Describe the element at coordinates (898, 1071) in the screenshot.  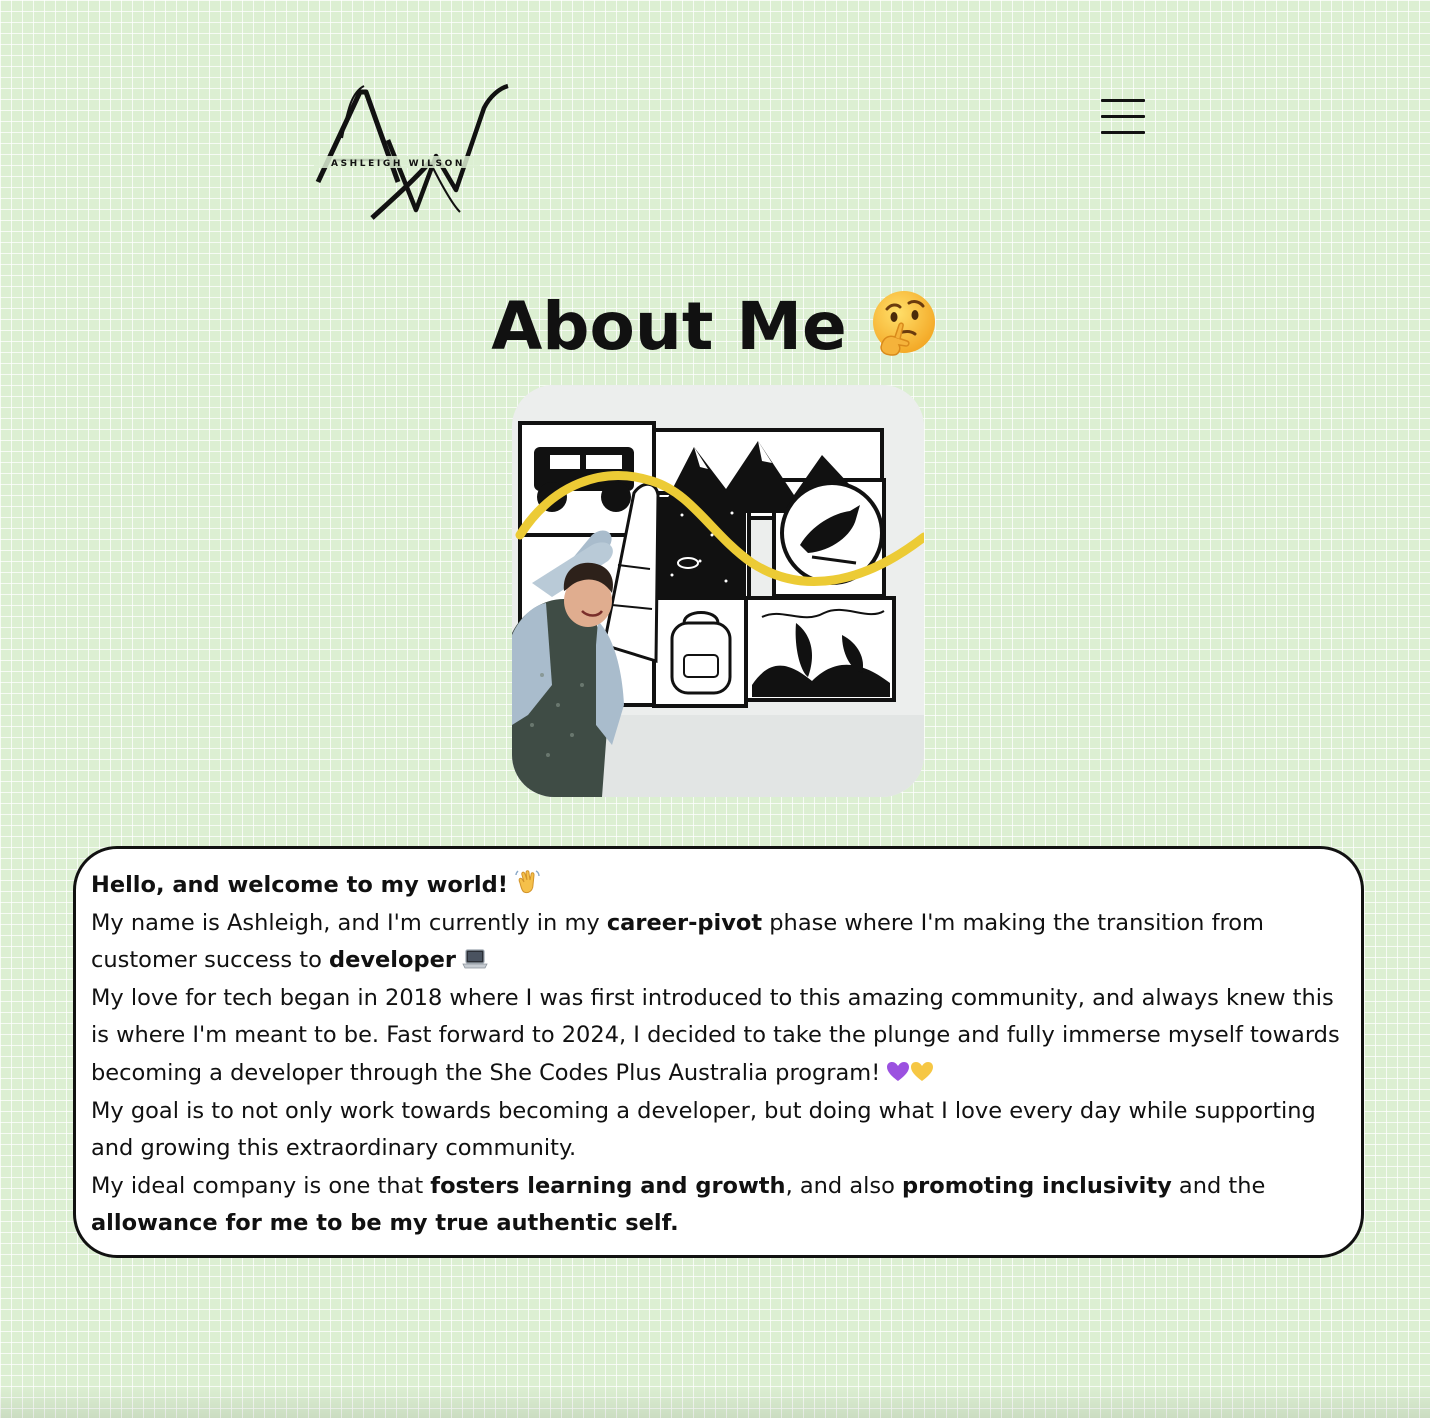
I see `purple-heart-emoji` at that location.